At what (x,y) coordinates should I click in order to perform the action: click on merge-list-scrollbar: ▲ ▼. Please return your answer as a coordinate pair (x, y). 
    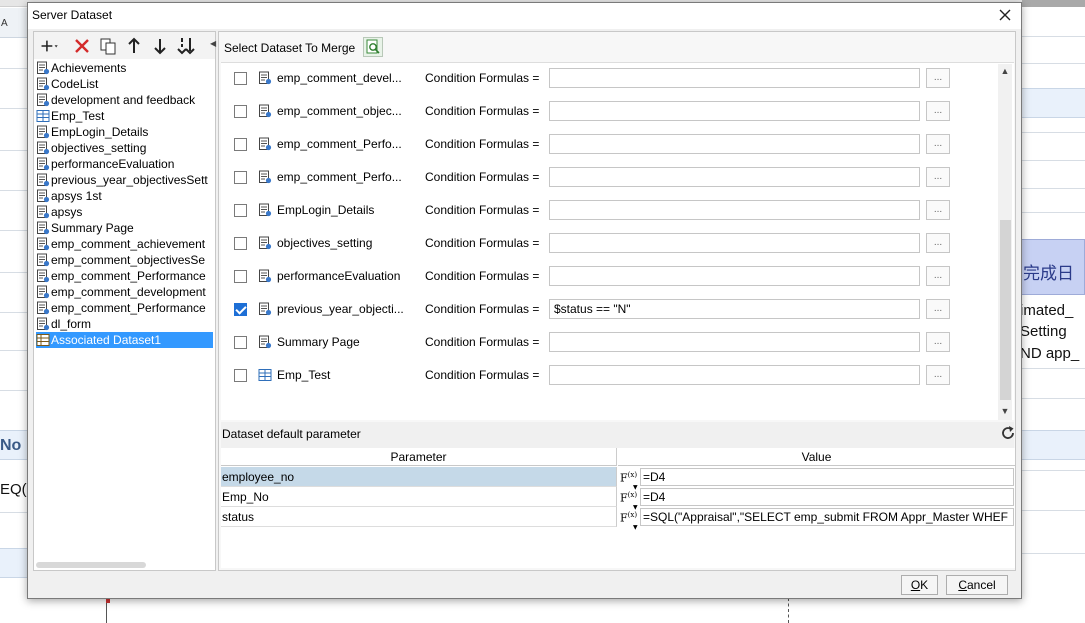
    Looking at the image, I should click on (1005, 242).